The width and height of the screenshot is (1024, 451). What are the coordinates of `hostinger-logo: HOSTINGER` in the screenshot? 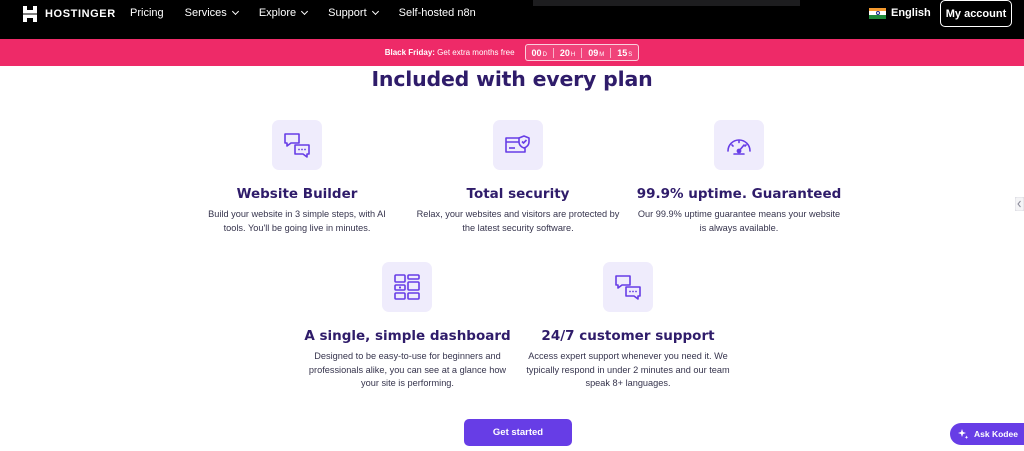 It's located at (69, 14).